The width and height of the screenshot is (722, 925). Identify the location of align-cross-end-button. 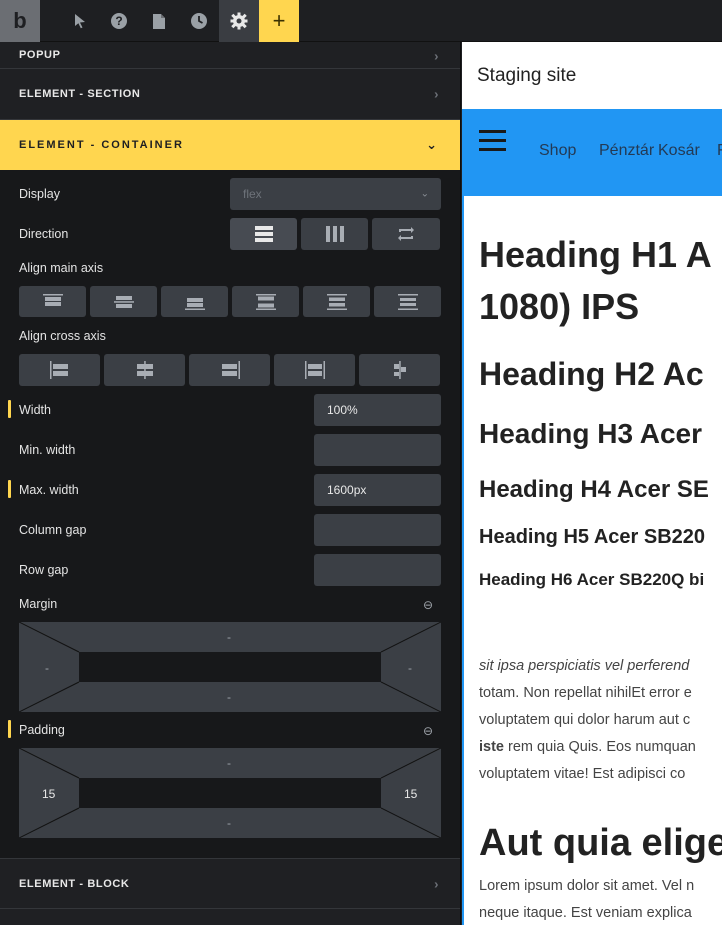
(229, 370).